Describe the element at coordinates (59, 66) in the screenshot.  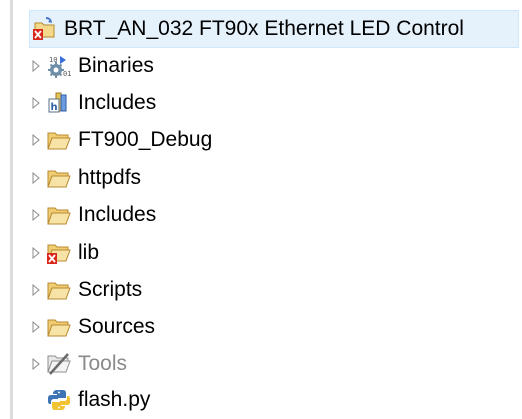
I see `binaries-icon: 10 01` at that location.